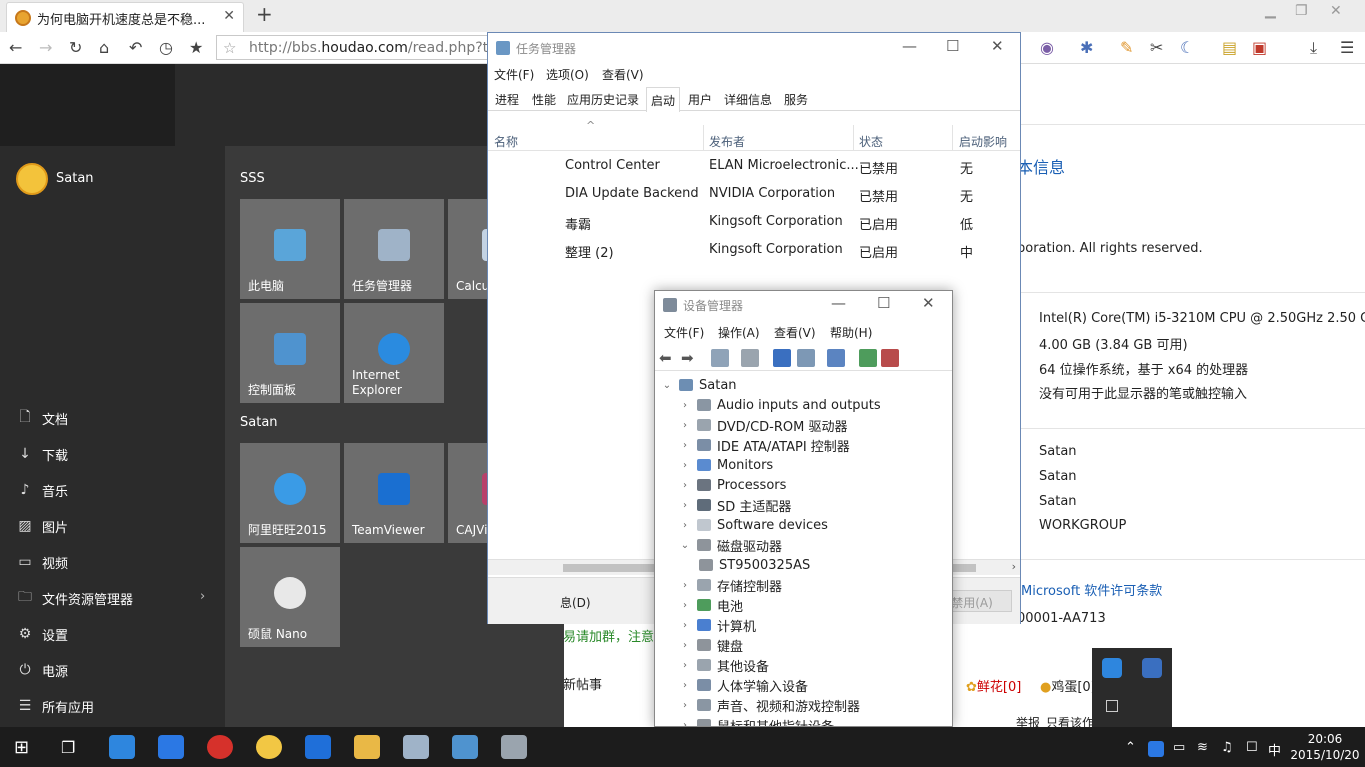 The image size is (1365, 767). What do you see at coordinates (465, 747) in the screenshot?
I see `control-panel-taskbar-icon` at bounding box center [465, 747].